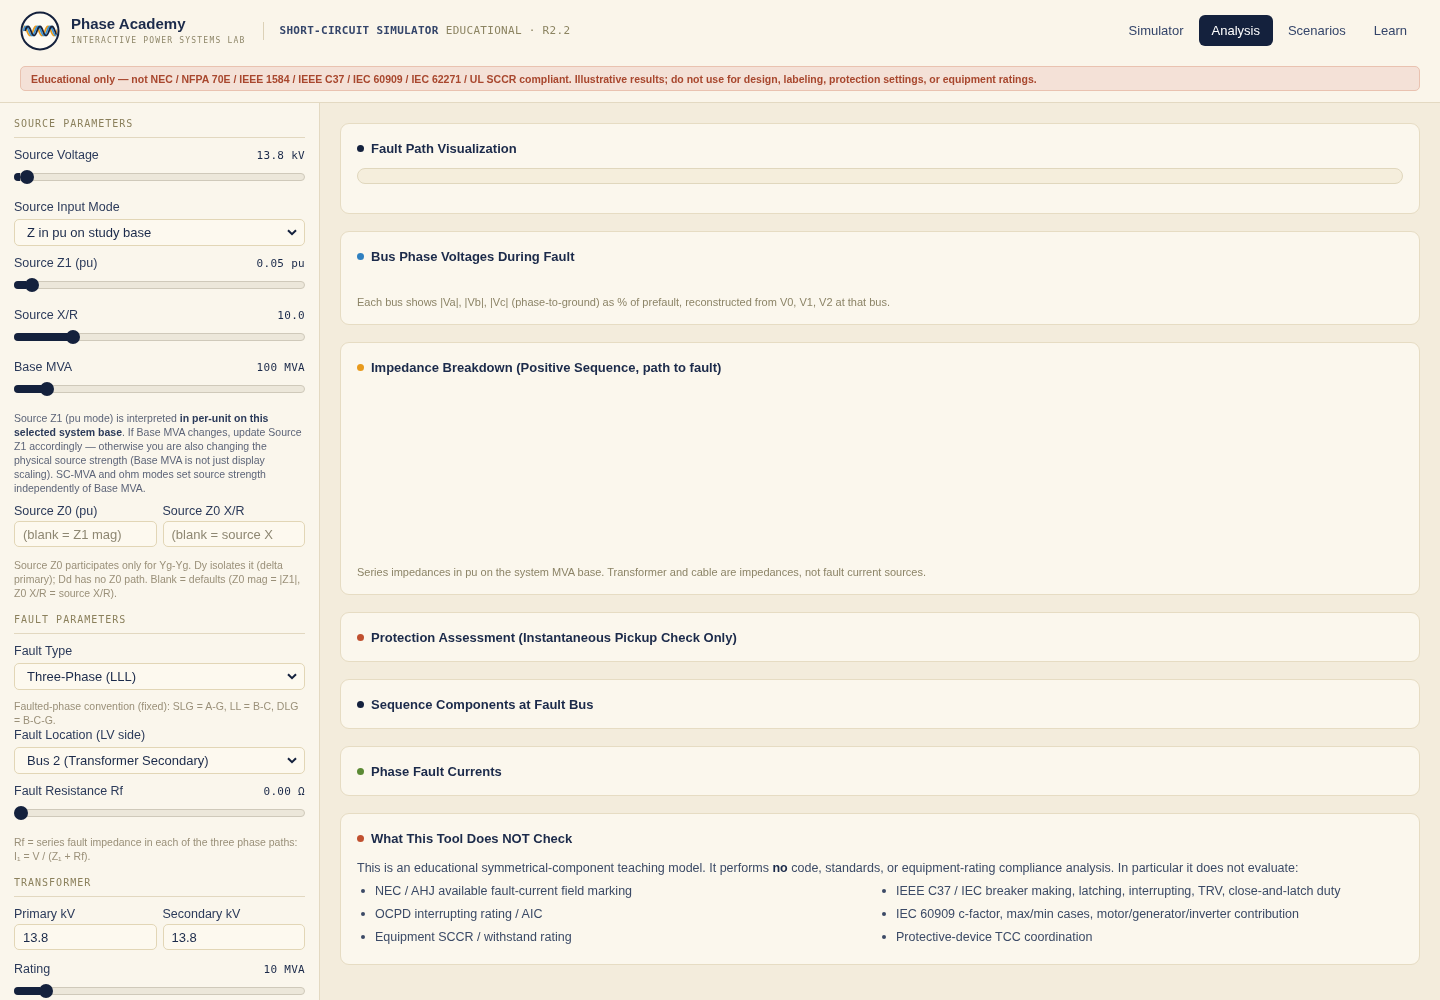 The image size is (1440, 1000). I want to click on field-label: Base MVA, so click(43, 367).